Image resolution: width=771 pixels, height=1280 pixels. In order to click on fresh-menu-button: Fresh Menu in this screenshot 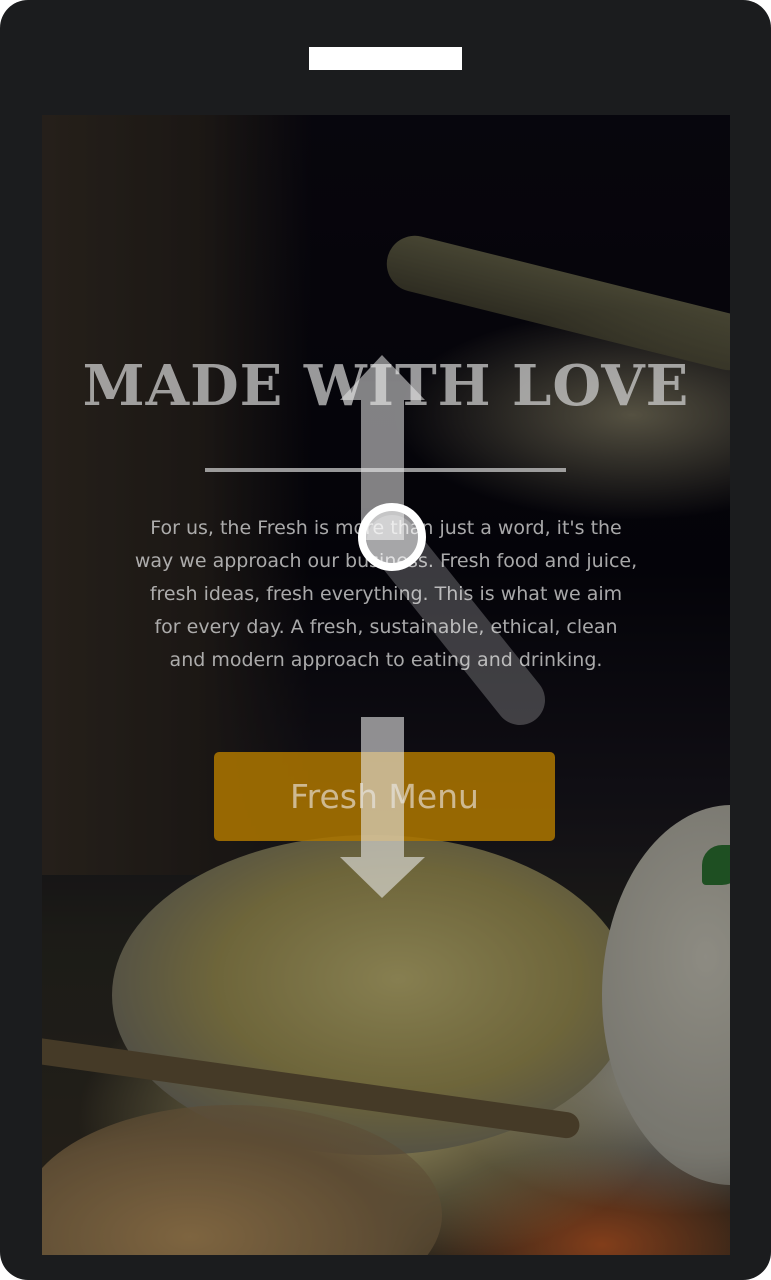, I will do `click(384, 796)`.